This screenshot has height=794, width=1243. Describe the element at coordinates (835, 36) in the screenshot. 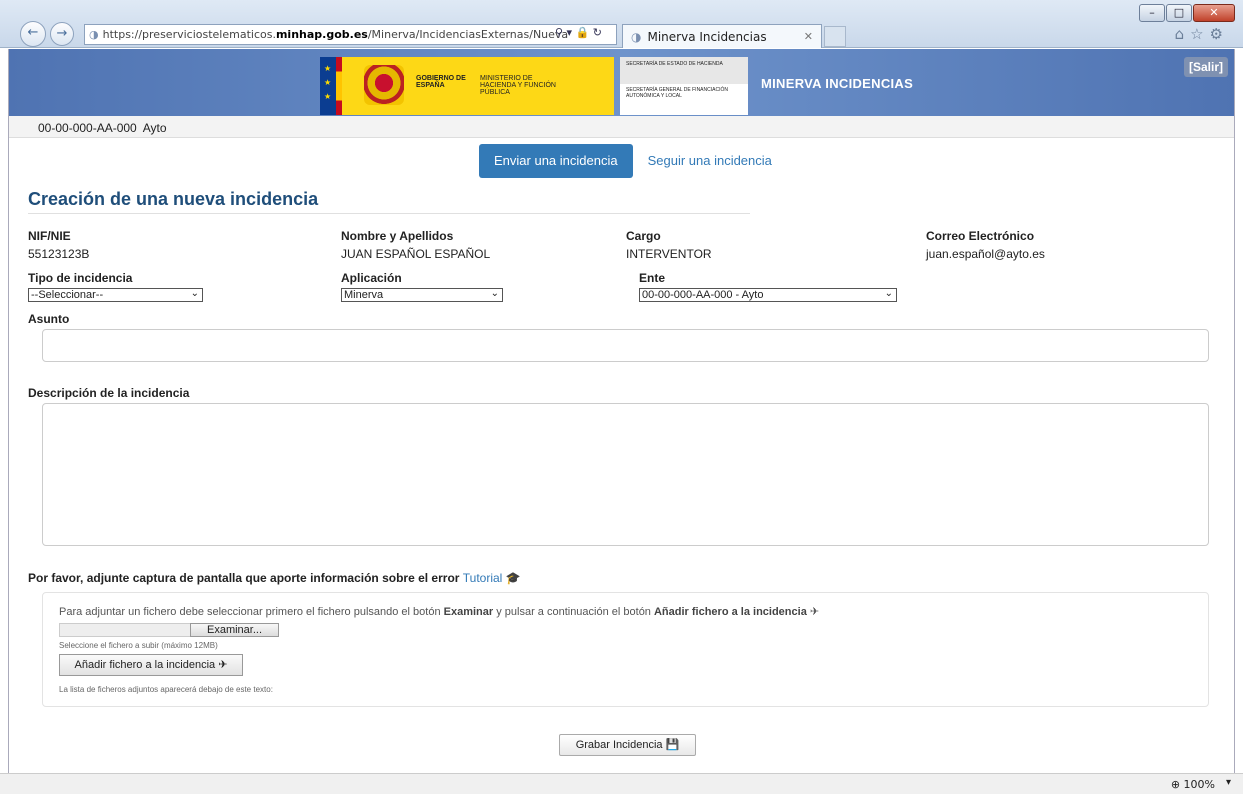

I see `new-tab-button` at that location.